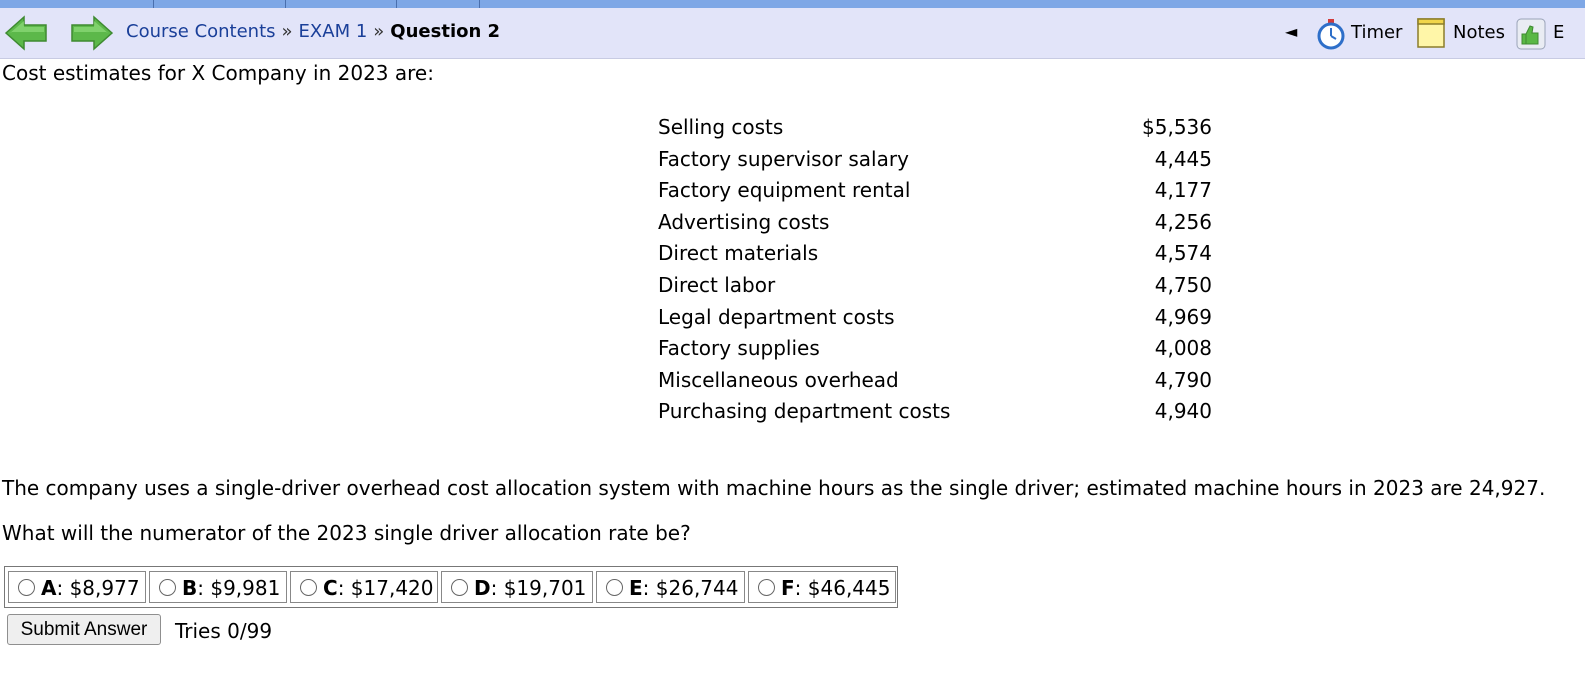  What do you see at coordinates (538, 588) in the screenshot?
I see `answer-option-value: : $19,701` at bounding box center [538, 588].